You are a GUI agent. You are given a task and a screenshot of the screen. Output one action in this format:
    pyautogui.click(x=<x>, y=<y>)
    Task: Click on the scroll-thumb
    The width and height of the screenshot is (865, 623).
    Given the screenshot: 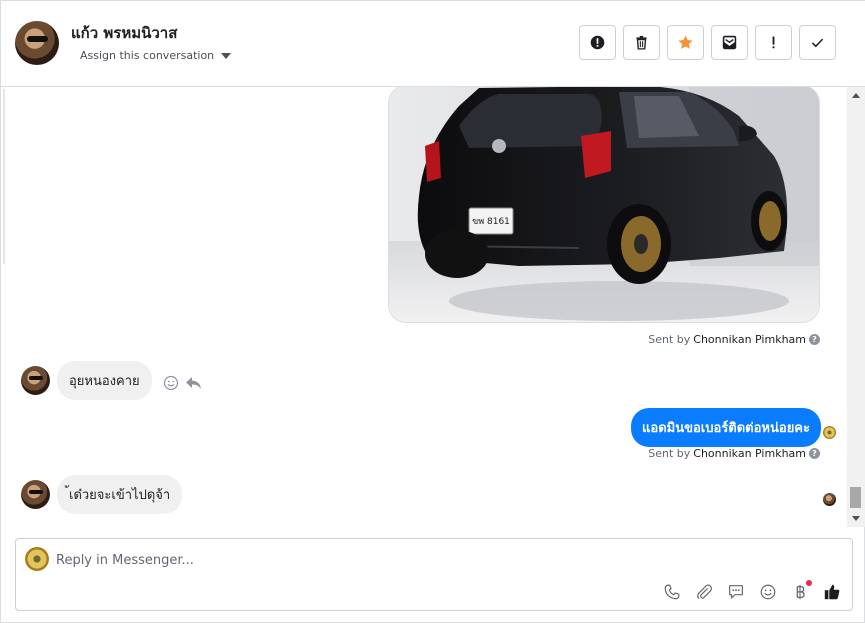 What is the action you would take?
    pyautogui.click(x=855, y=497)
    